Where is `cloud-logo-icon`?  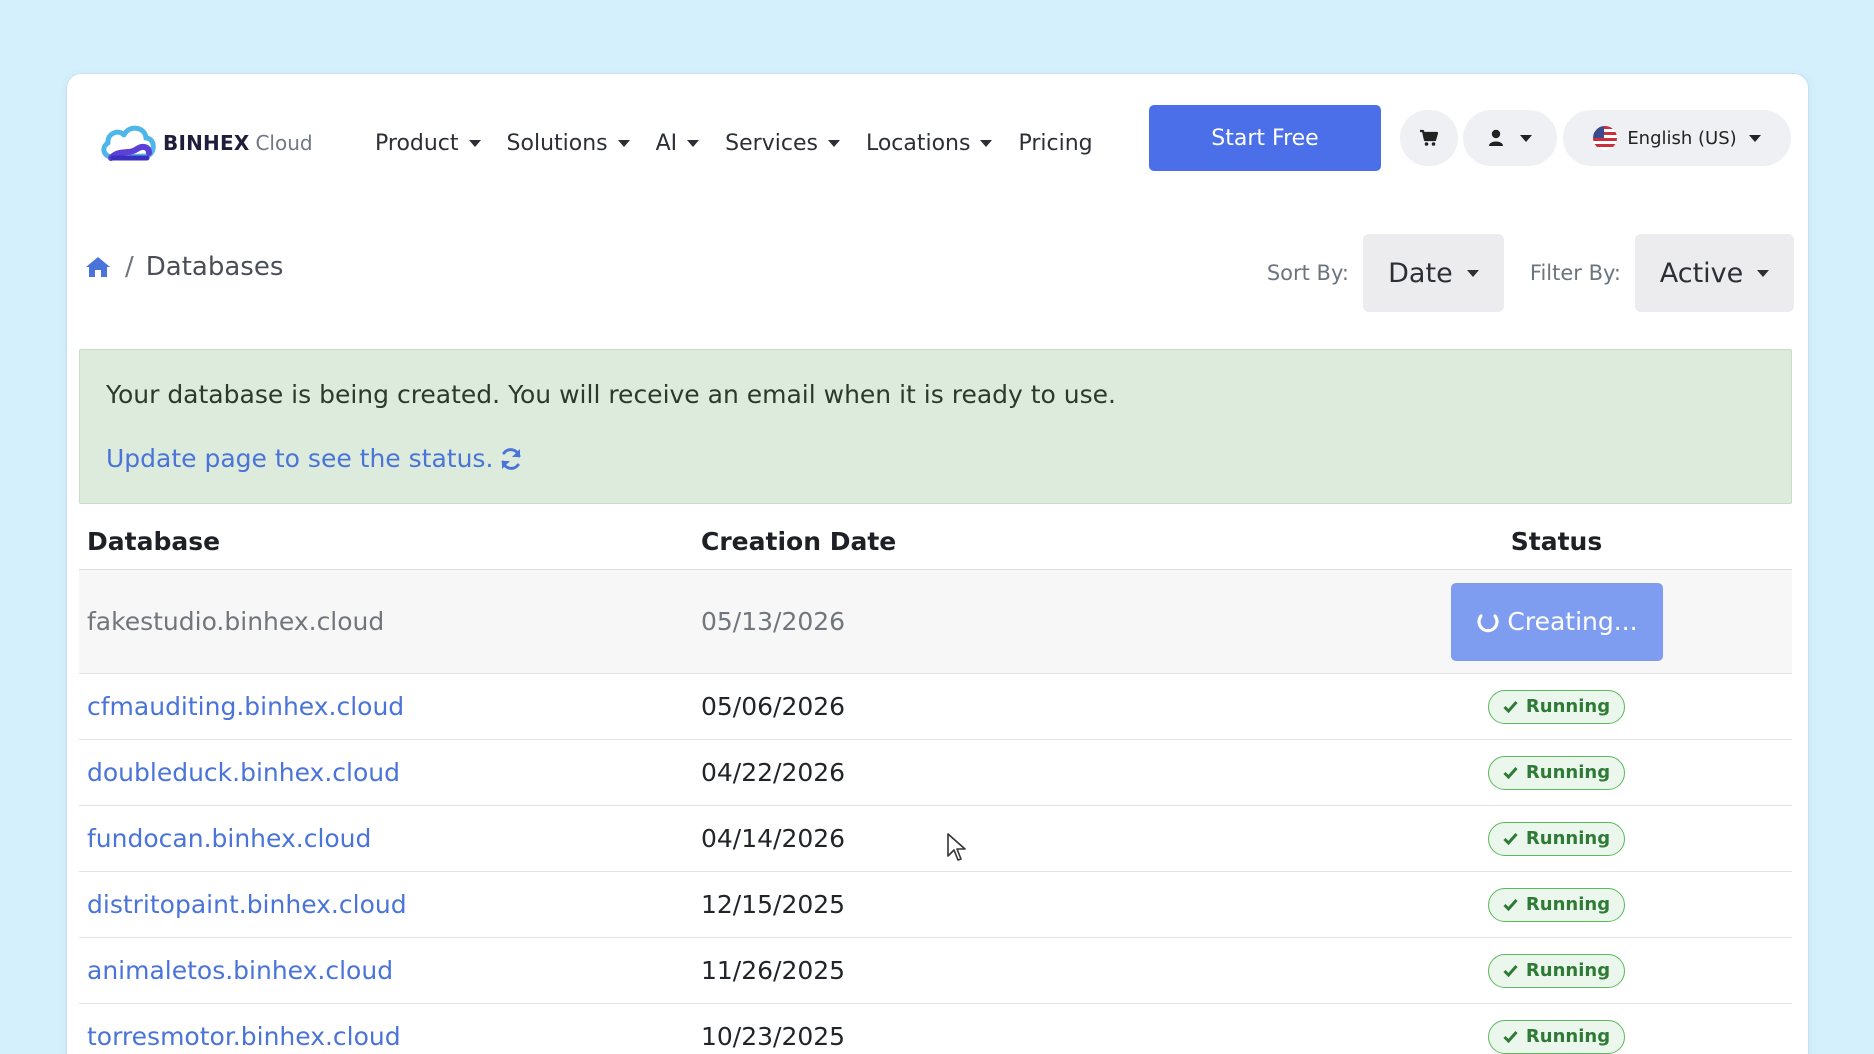 cloud-logo-icon is located at coordinates (128, 143).